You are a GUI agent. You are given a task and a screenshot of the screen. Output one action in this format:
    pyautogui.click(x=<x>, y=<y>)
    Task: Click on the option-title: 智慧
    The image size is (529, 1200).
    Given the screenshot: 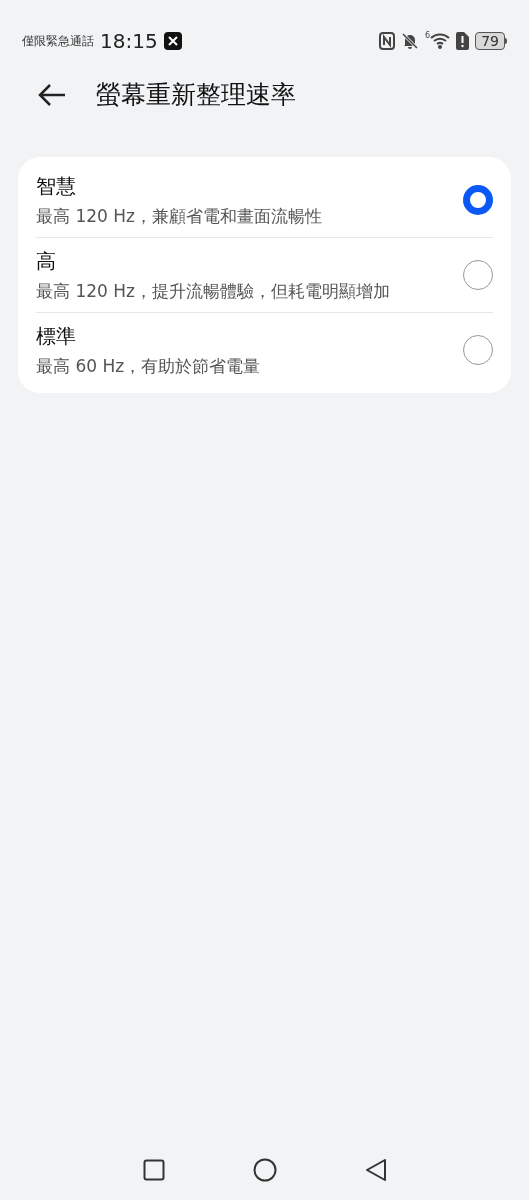 What is the action you would take?
    pyautogui.click(x=56, y=186)
    